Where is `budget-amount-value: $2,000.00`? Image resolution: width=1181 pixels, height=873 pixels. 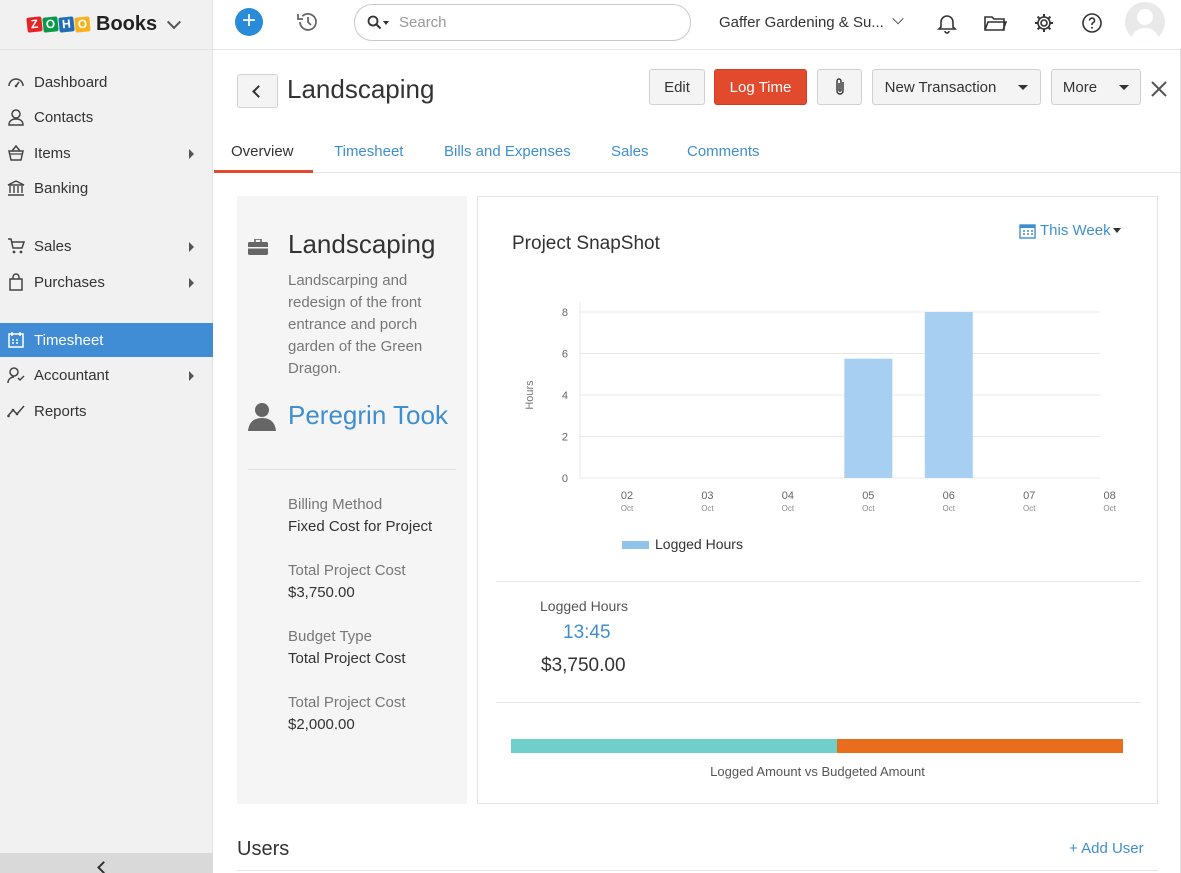
budget-amount-value: $2,000.00 is located at coordinates (321, 724).